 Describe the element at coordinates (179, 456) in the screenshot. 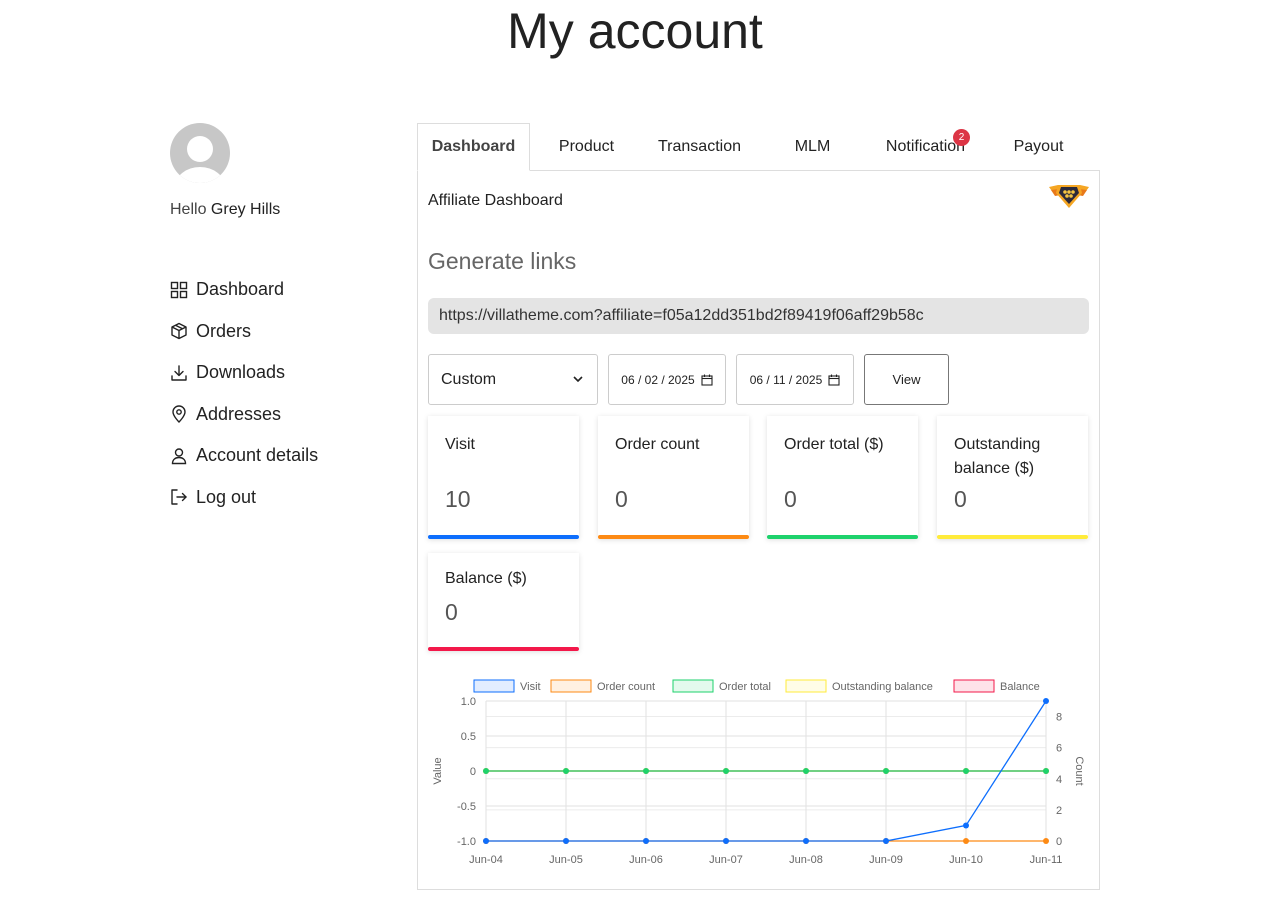

I see `user-icon` at that location.